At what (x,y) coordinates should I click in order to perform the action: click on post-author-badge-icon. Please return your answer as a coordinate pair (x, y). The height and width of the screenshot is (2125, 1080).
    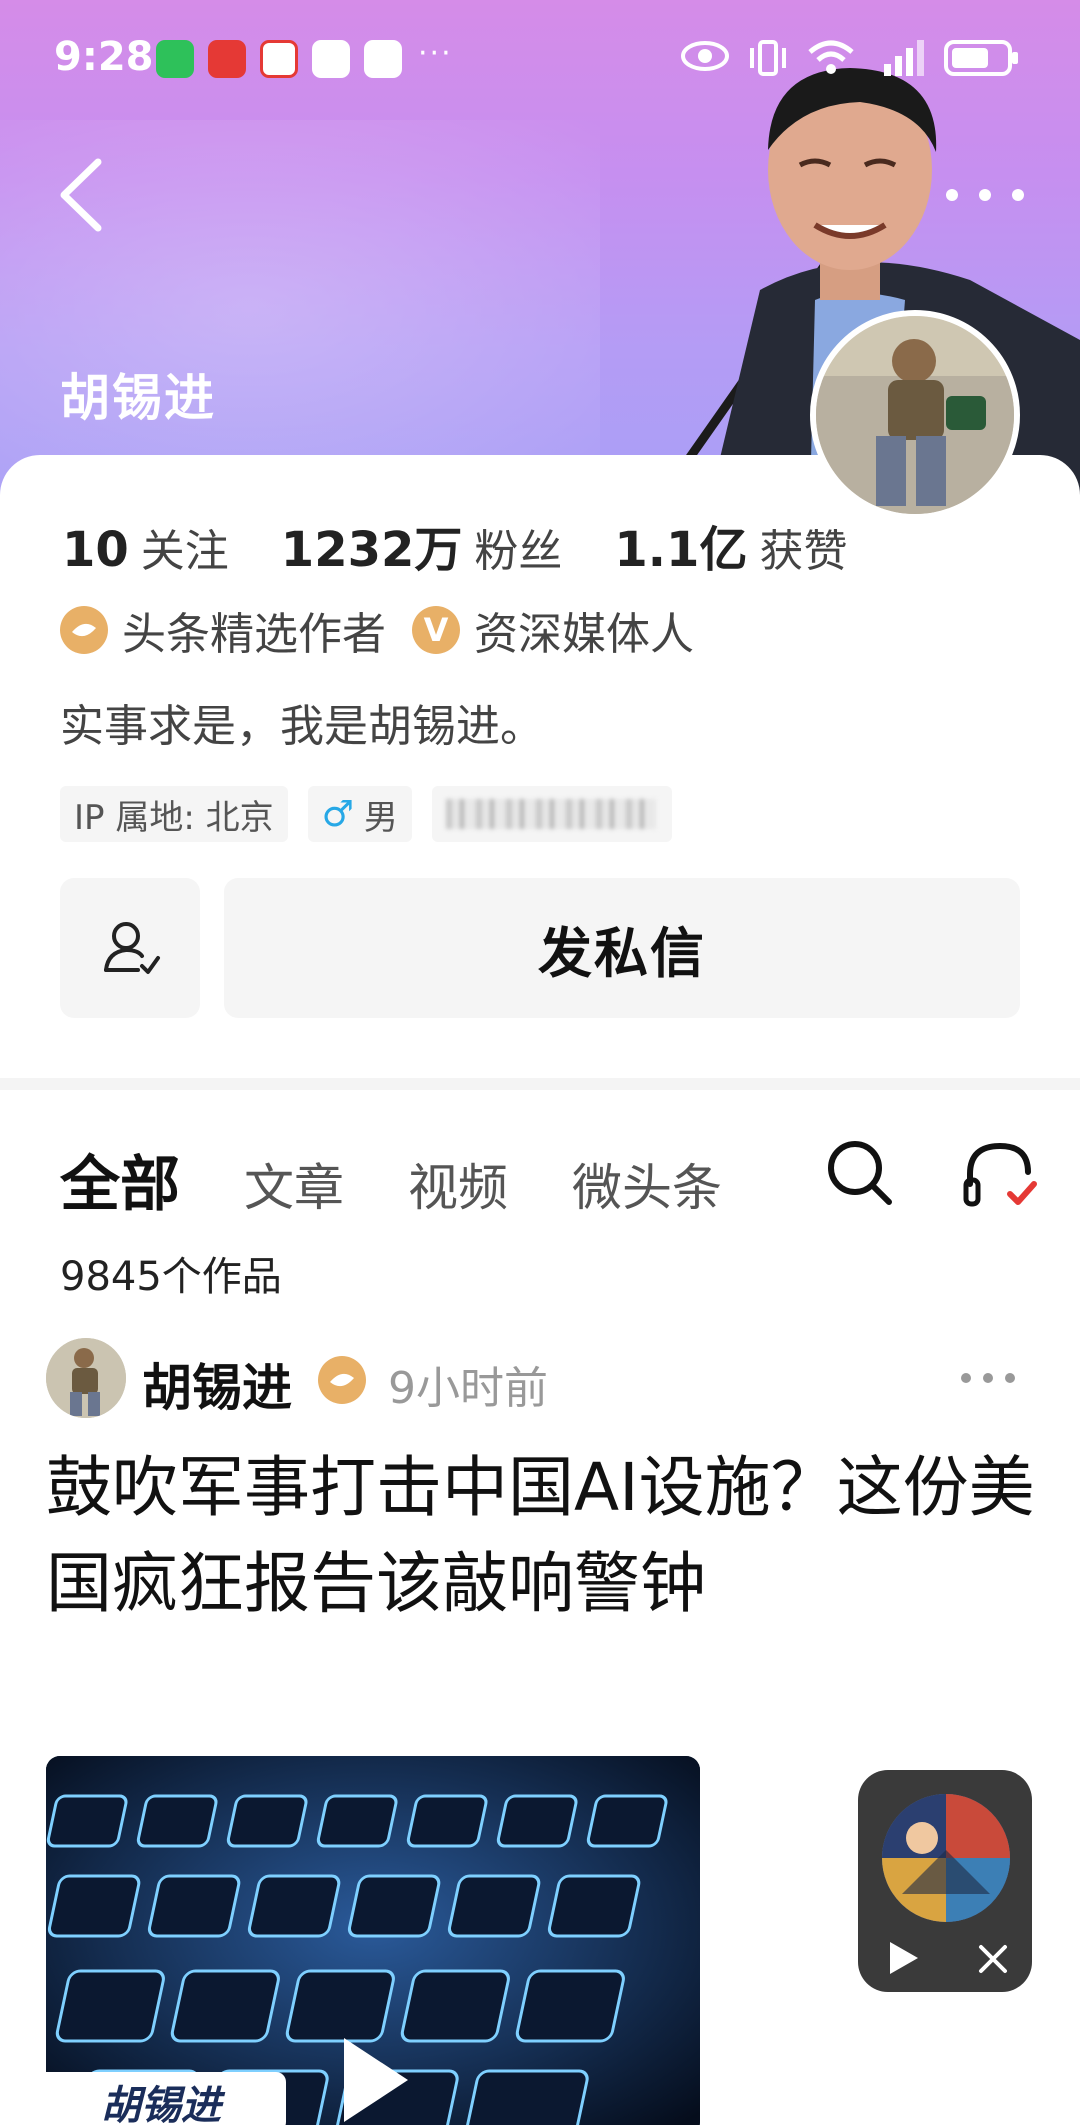
    Looking at the image, I should click on (342, 1380).